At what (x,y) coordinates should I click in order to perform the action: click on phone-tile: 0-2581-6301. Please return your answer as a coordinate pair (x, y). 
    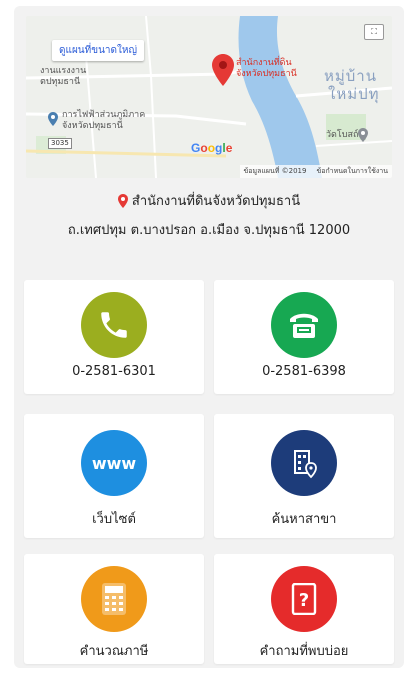
    Looking at the image, I should click on (114, 337).